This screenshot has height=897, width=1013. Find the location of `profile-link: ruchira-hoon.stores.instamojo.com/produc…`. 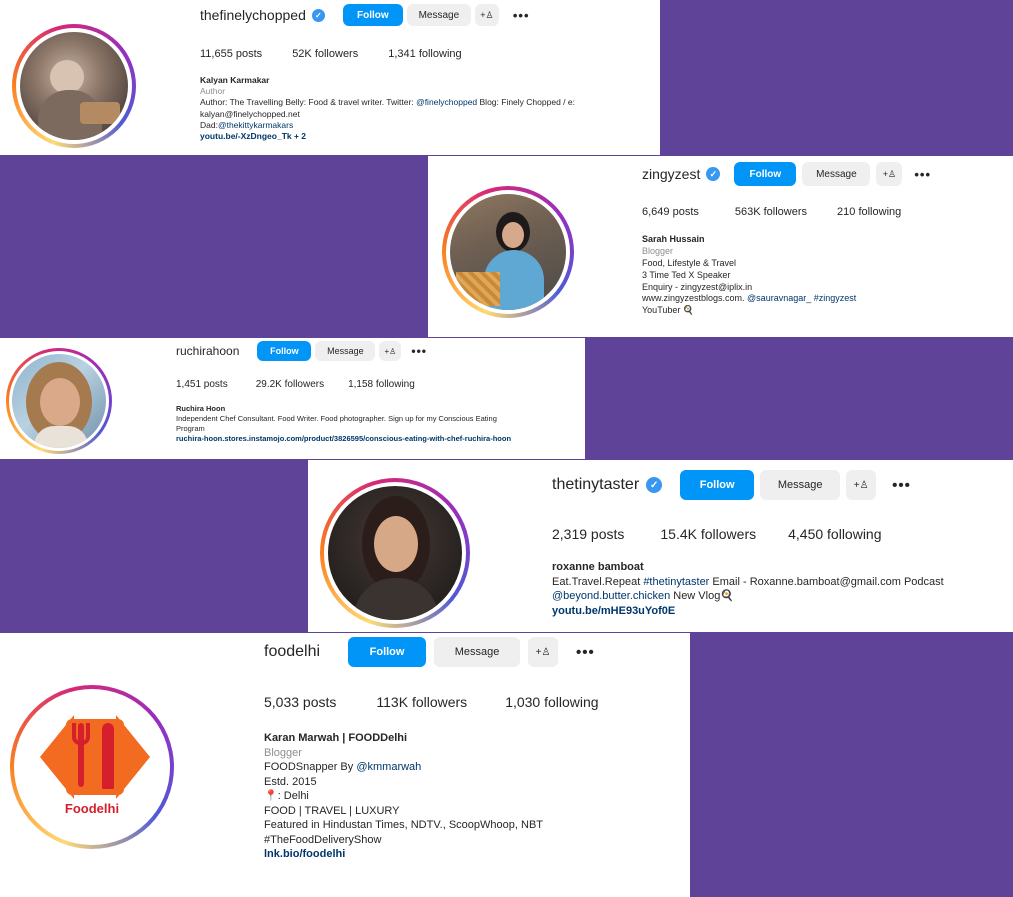

profile-link: ruchira-hoon.stores.instamojo.com/produc… is located at coordinates (378, 439).